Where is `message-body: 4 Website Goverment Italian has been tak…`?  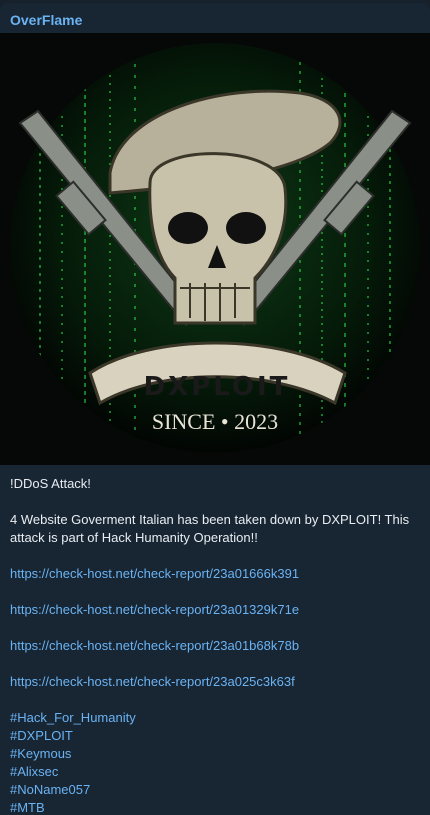
message-body: 4 Website Goverment Italian has been tak… is located at coordinates (210, 528).